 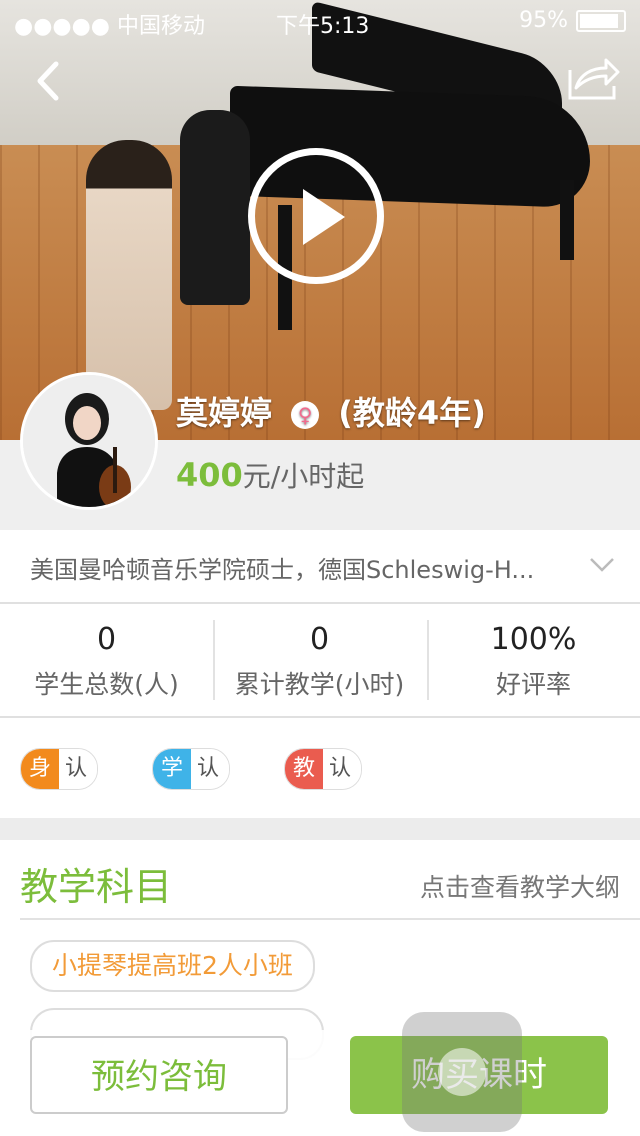 What do you see at coordinates (412, 413) in the screenshot?
I see `teaching-years: (教龄4年)` at bounding box center [412, 413].